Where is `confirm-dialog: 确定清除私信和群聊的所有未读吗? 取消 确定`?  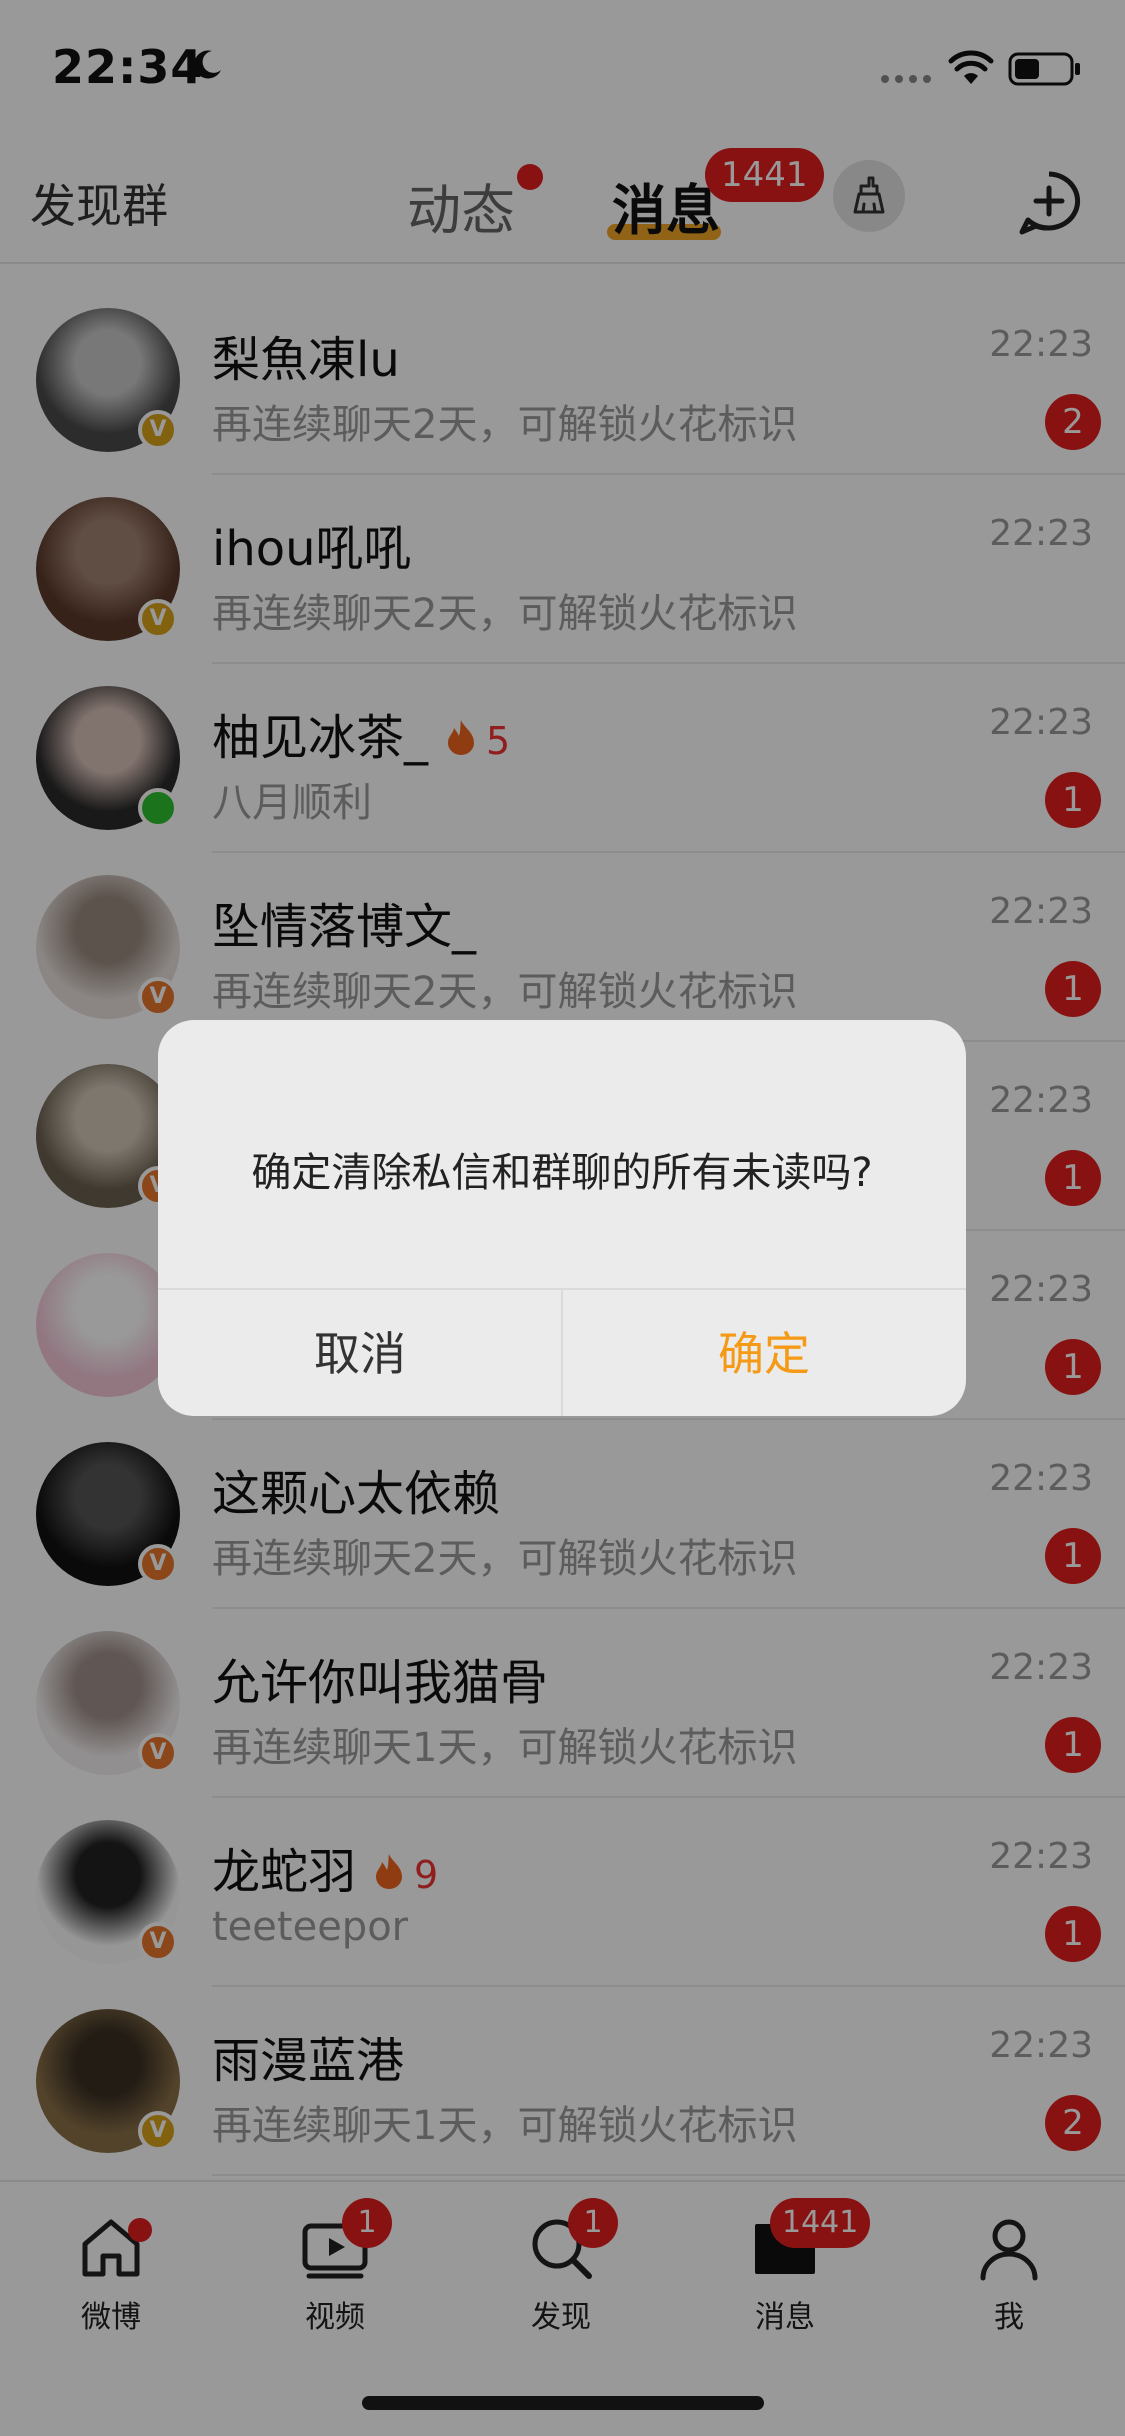 confirm-dialog: 确定清除私信和群聊的所有未读吗? 取消 确定 is located at coordinates (562, 1218).